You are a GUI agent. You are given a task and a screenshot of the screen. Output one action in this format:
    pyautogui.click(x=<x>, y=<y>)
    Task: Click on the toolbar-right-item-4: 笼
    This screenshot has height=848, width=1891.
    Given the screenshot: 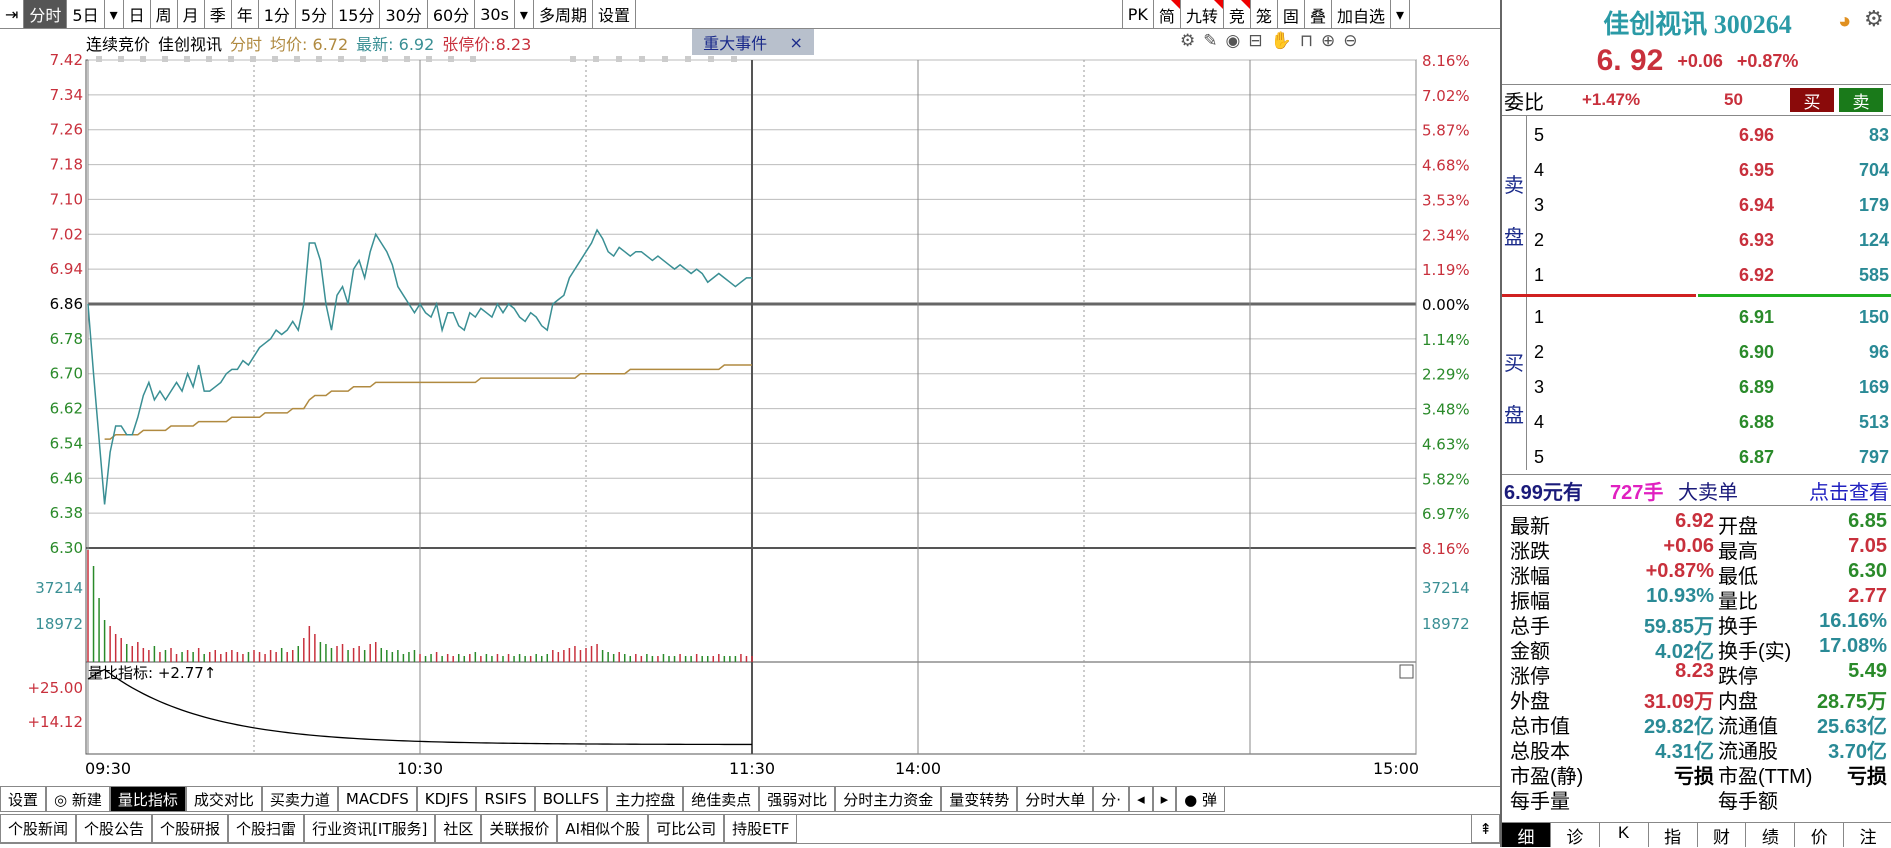 What is the action you would take?
    pyautogui.click(x=1264, y=14)
    